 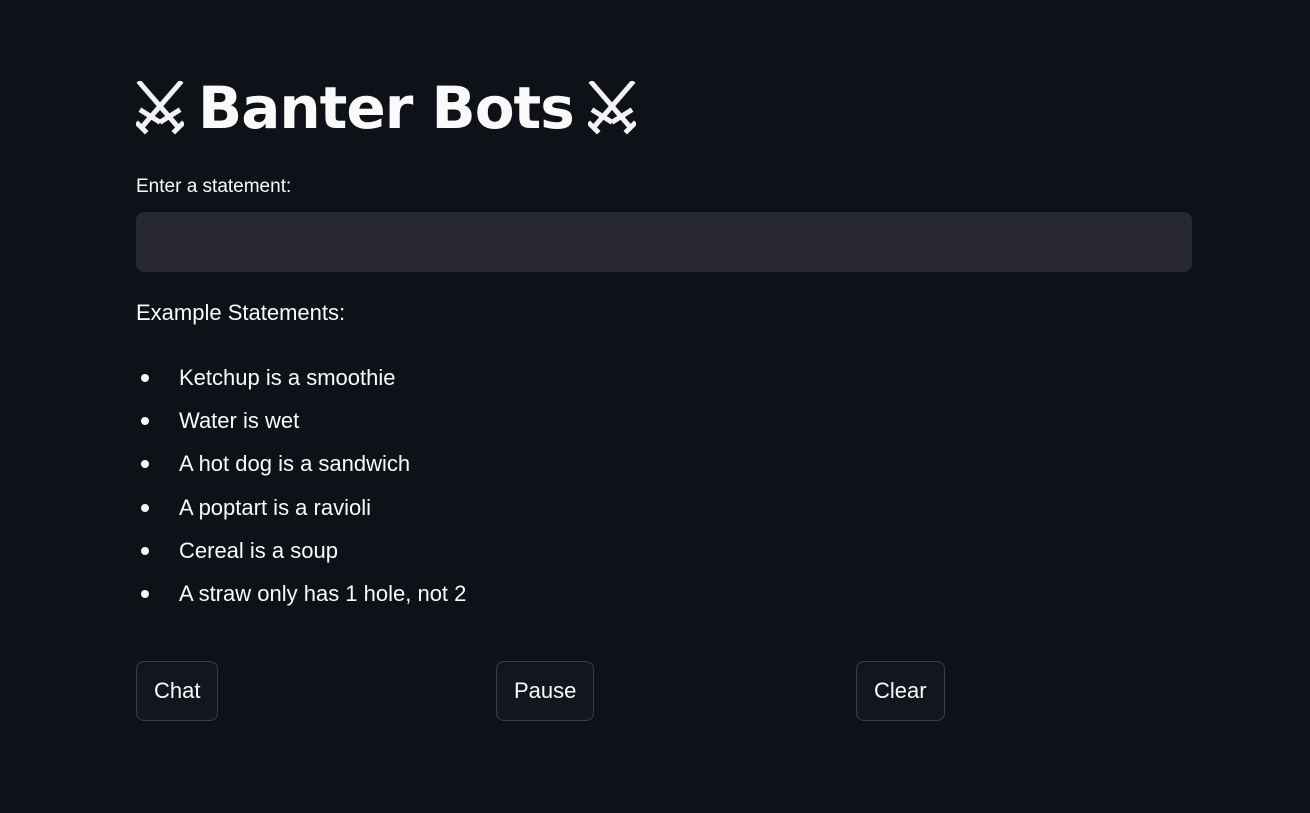 What do you see at coordinates (323, 593) in the screenshot?
I see `example-statement: A straw only has 1 hole, not 2` at bounding box center [323, 593].